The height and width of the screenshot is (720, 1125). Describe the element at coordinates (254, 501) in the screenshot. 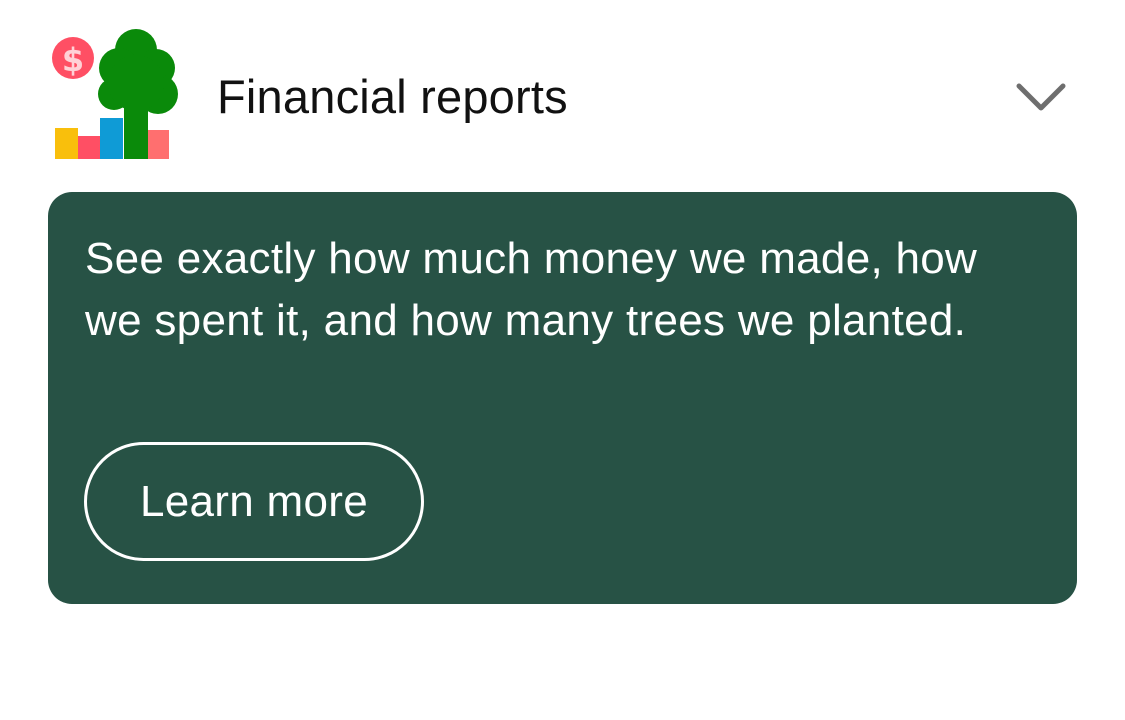

I see `learn-more-button: Learn more` at that location.